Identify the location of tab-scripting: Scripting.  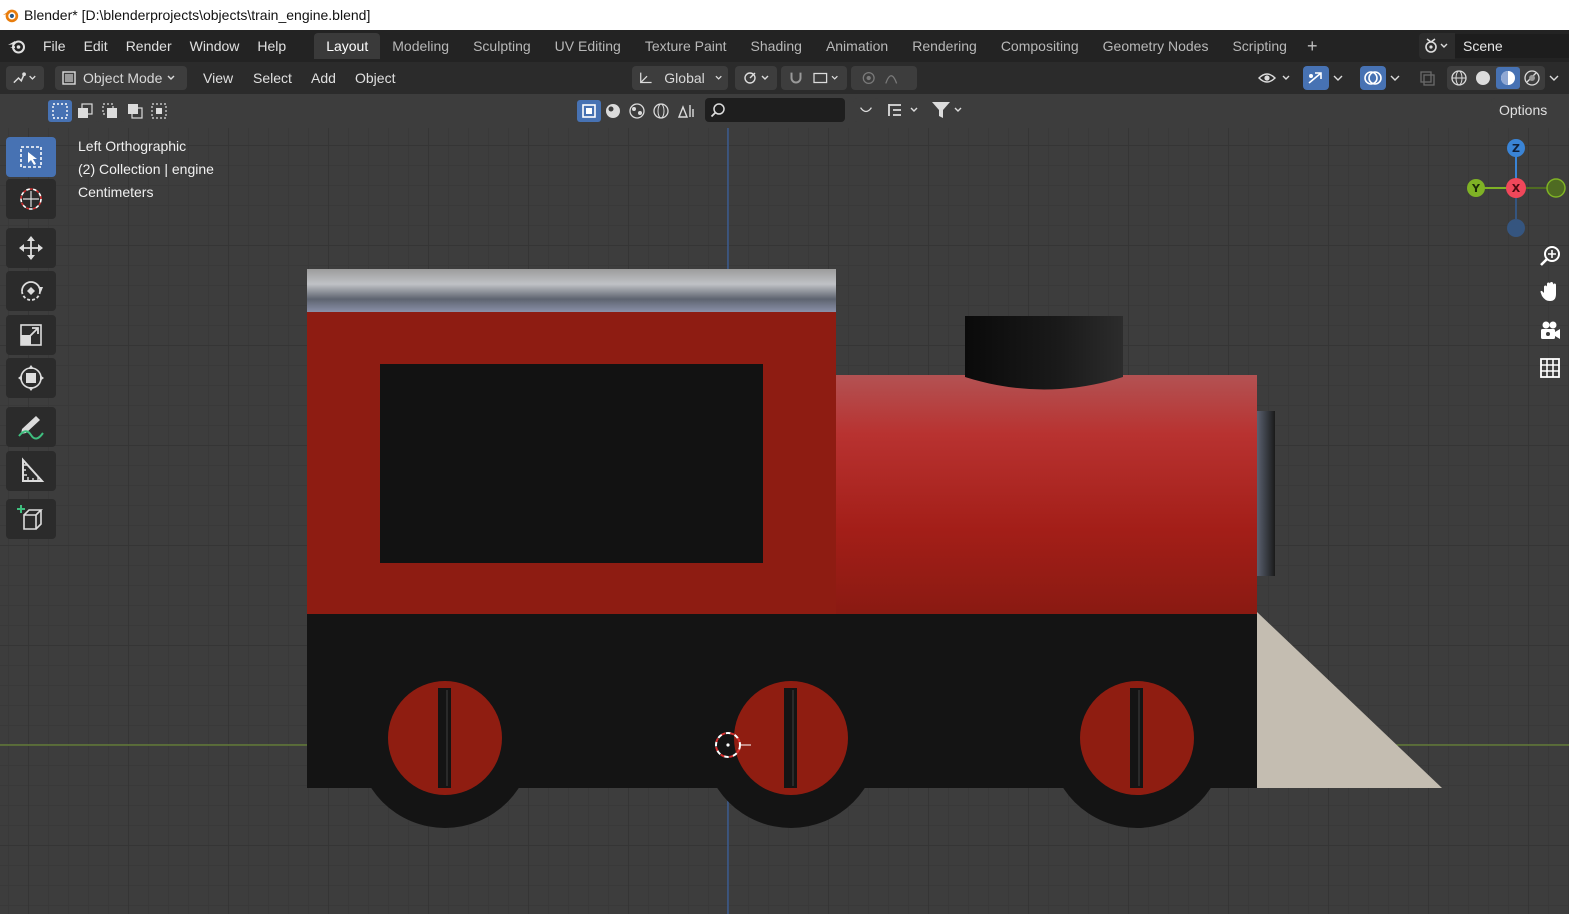
(1259, 46).